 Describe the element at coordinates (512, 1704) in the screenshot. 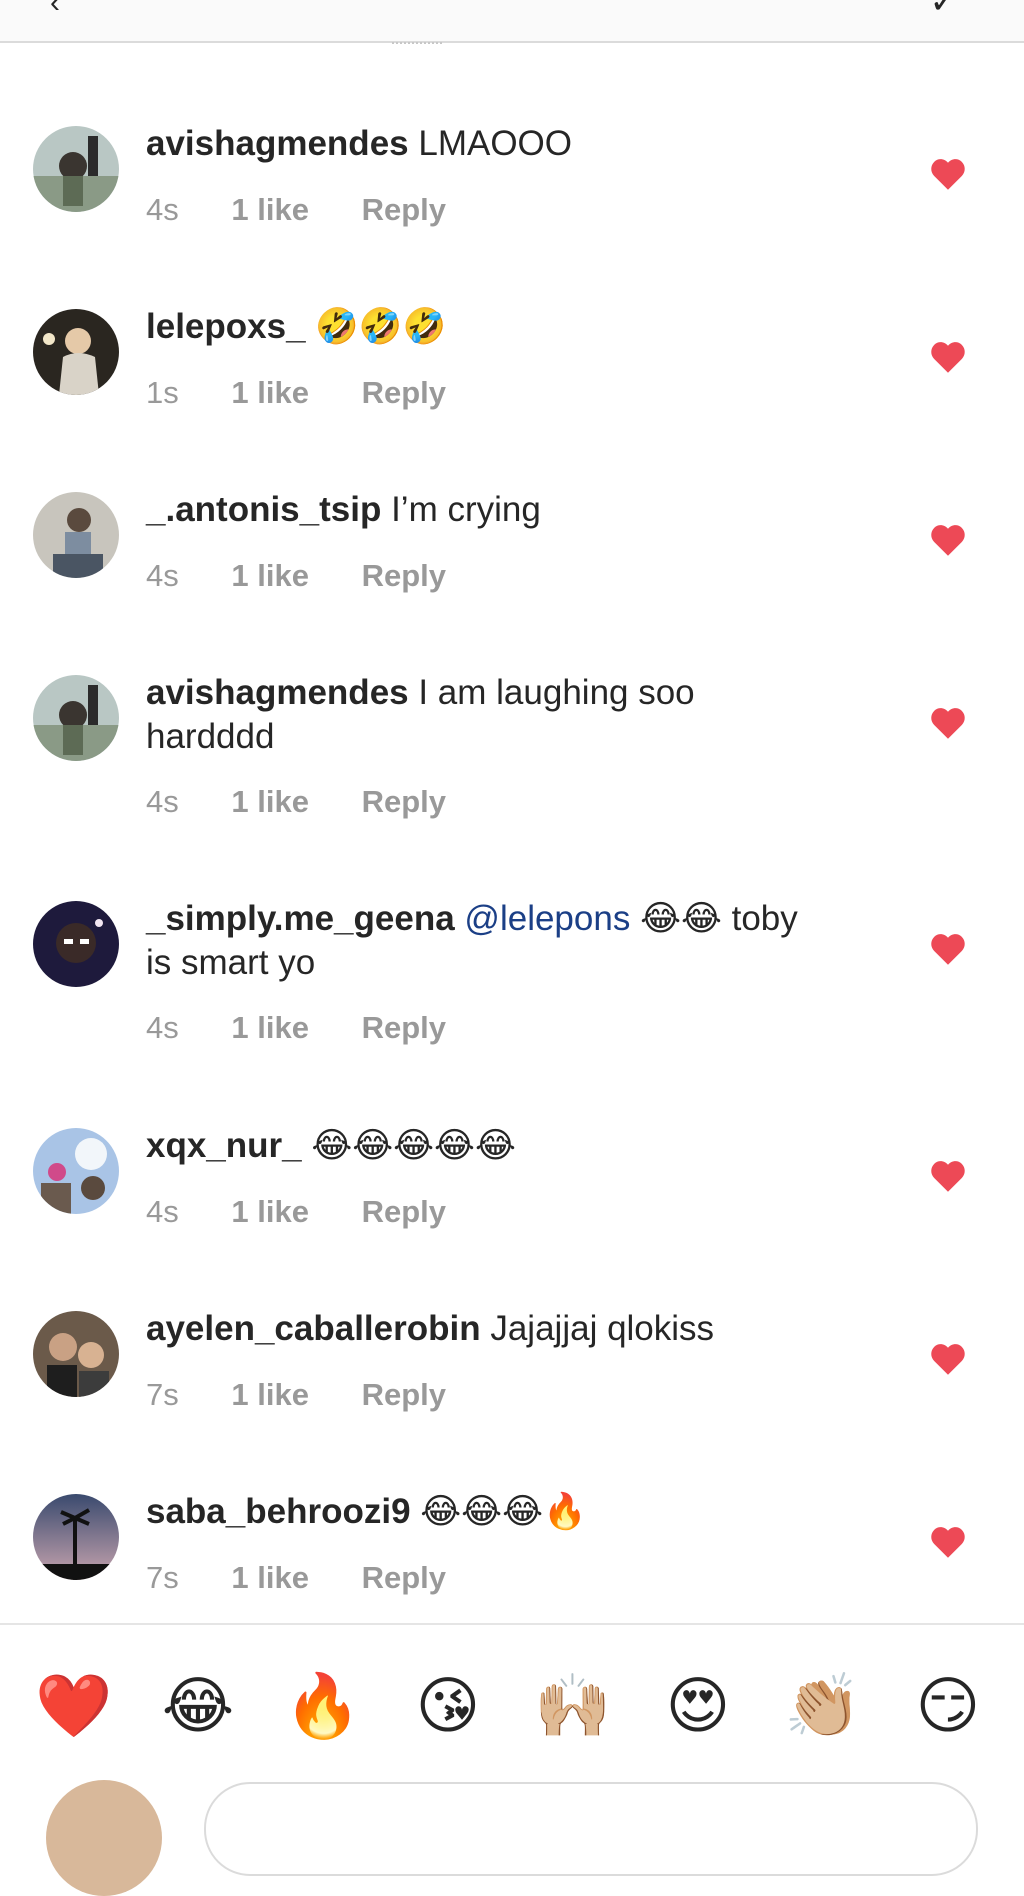

I see `emoji-reaction-bar: ❤️ 😂 🔥 😘 🙌🏼 😍 👏🏼 😏` at that location.